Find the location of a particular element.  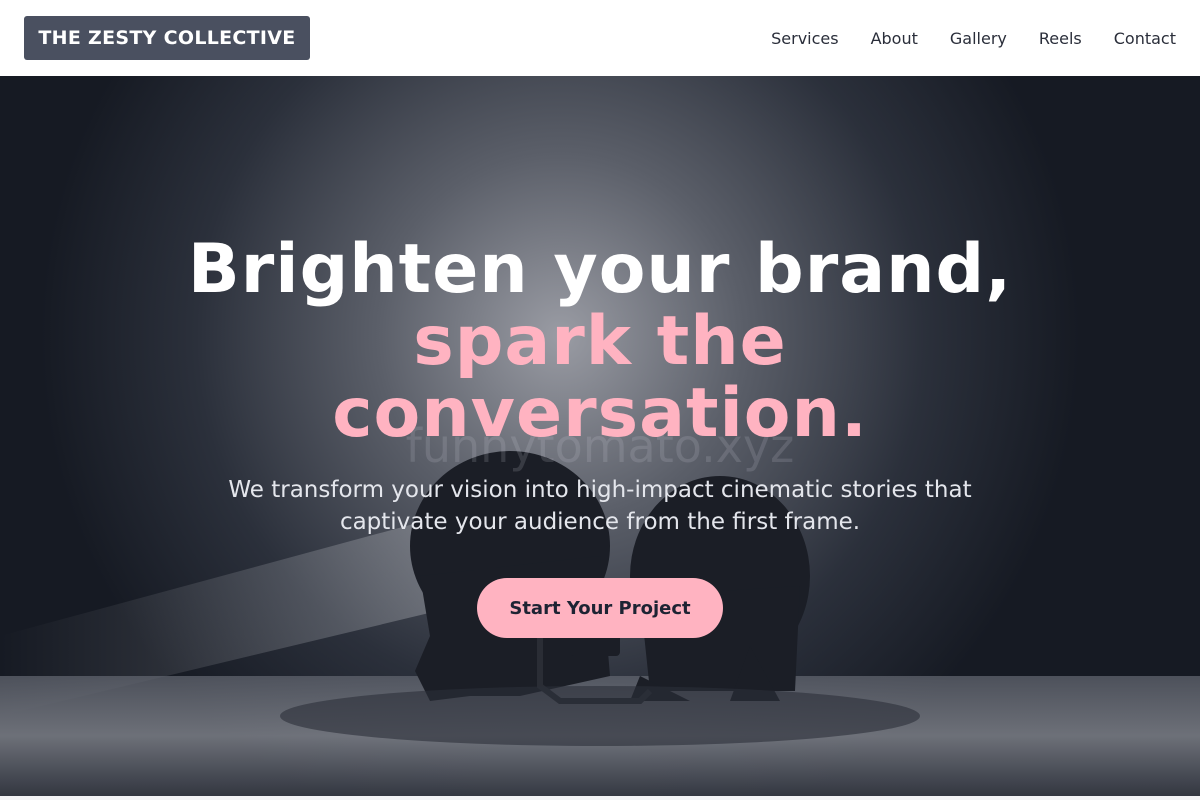

nav-link-about: About is located at coordinates (894, 38).